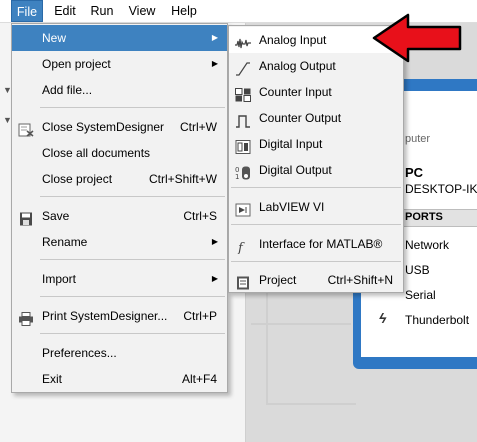 The image size is (477, 442). What do you see at coordinates (119, 127) in the screenshot?
I see `menu-item-close-systemdesigner: Close SystemDesigner Ctrl+W` at bounding box center [119, 127].